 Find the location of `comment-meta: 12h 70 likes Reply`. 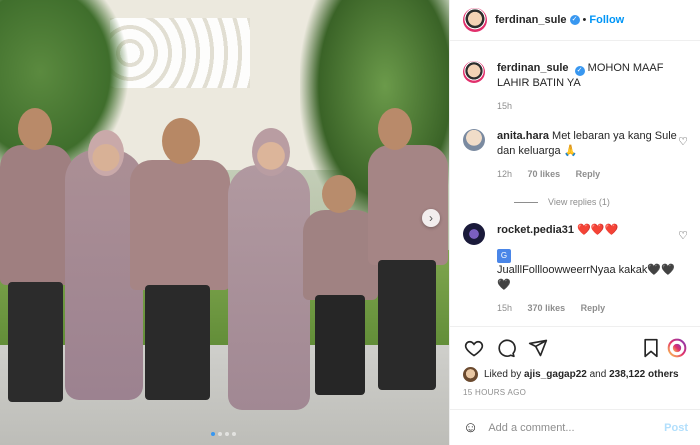

comment-meta: 12h 70 likes Reply is located at coordinates (589, 174).